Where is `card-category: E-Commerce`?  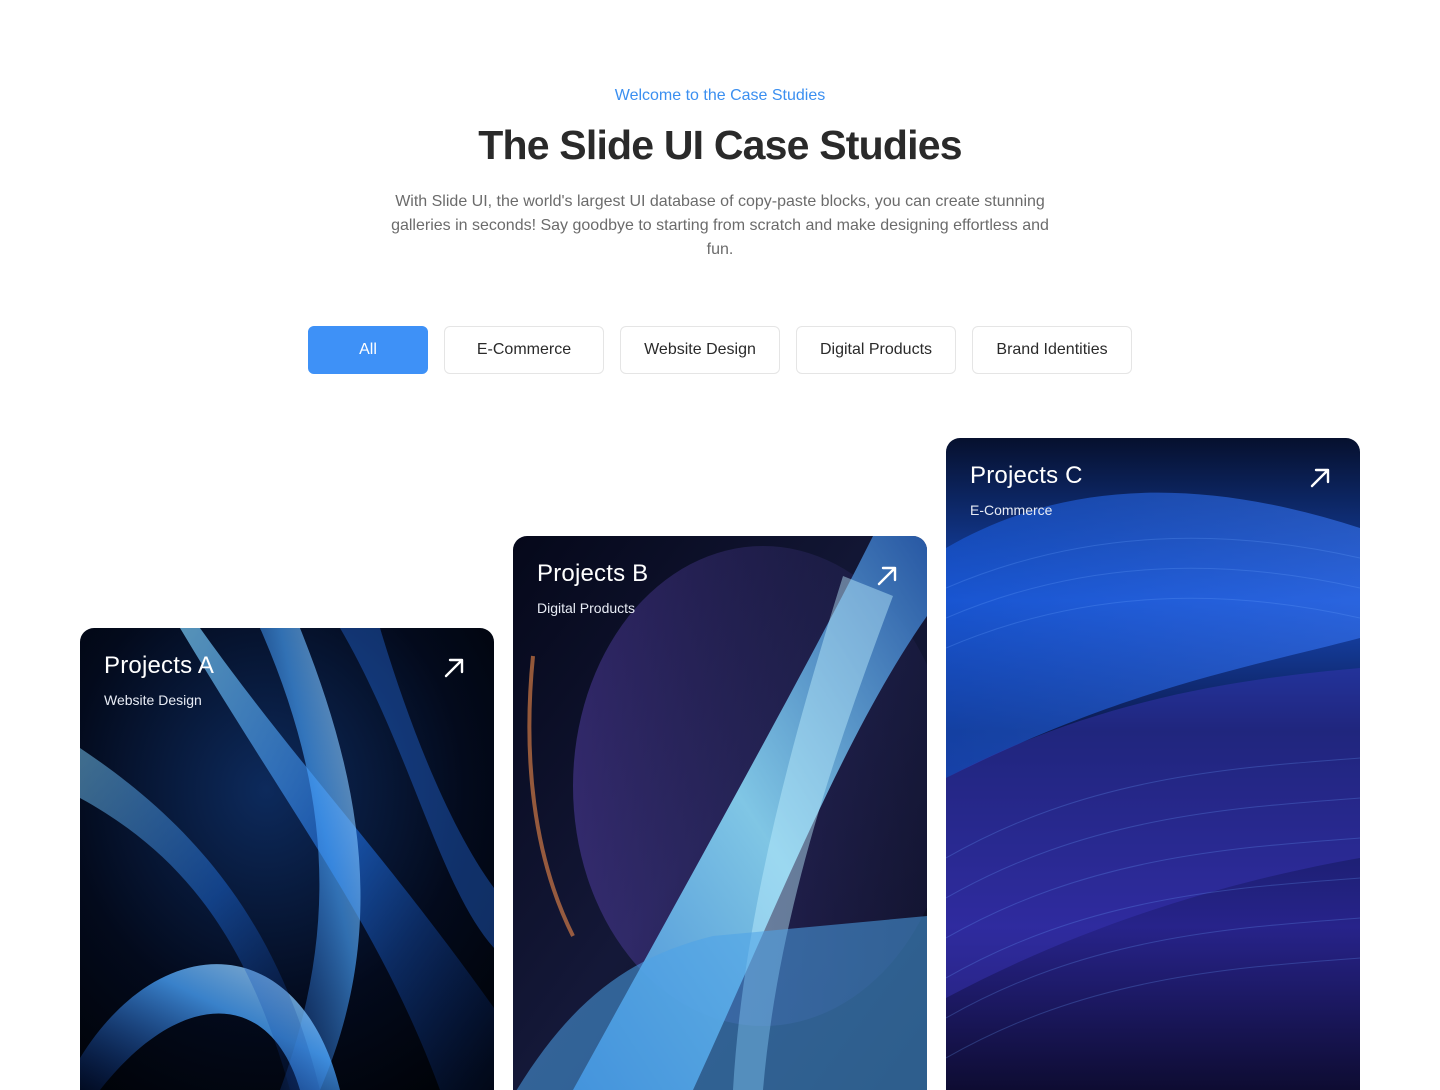
card-category: E-Commerce is located at coordinates (1011, 510).